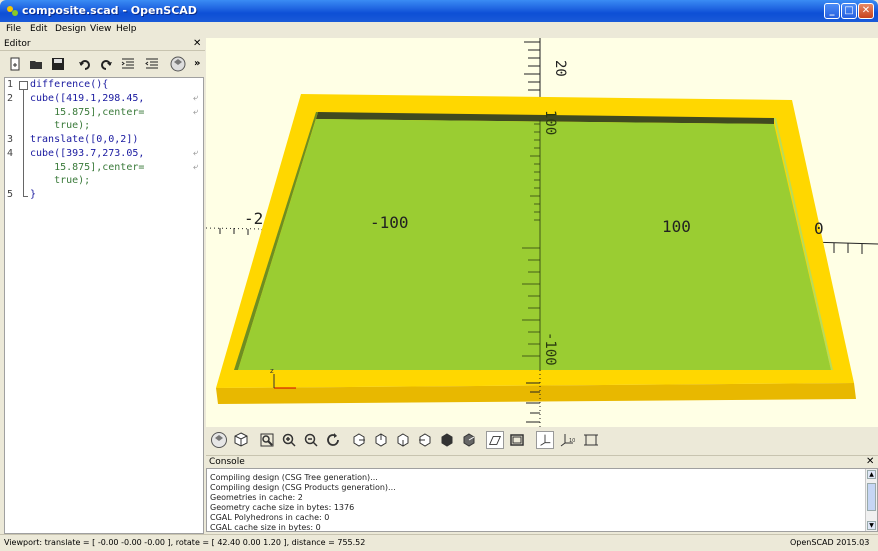  Describe the element at coordinates (550, 349) in the screenshot. I see `axis-label-y-lower: -100` at that location.